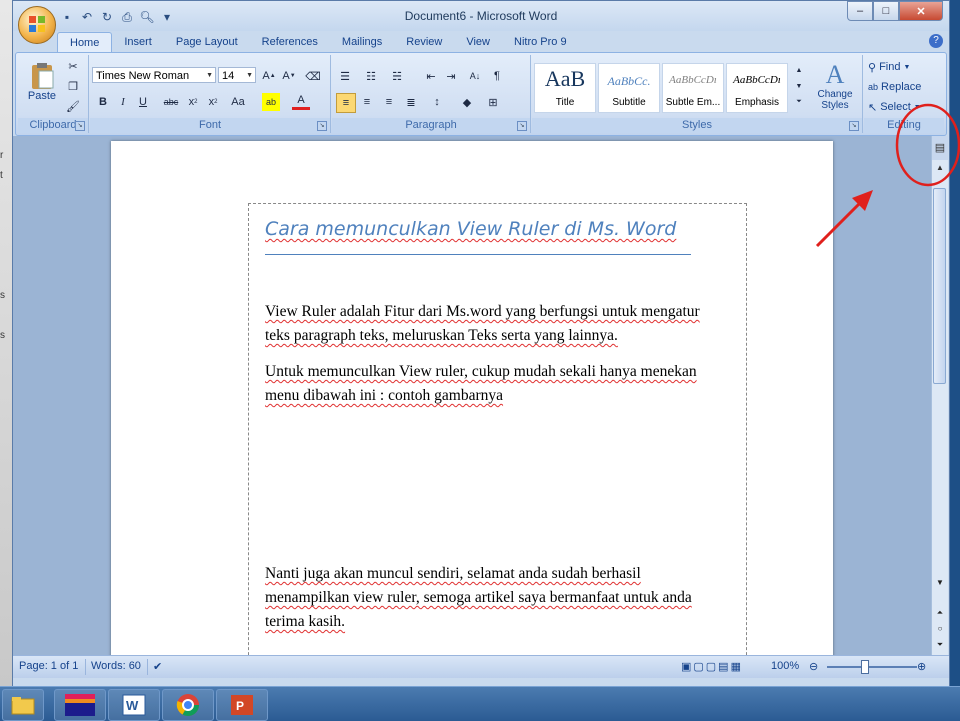 The image size is (960, 721). What do you see at coordinates (431, 125) in the screenshot?
I see `paragraph-label: Paragraph` at bounding box center [431, 125].